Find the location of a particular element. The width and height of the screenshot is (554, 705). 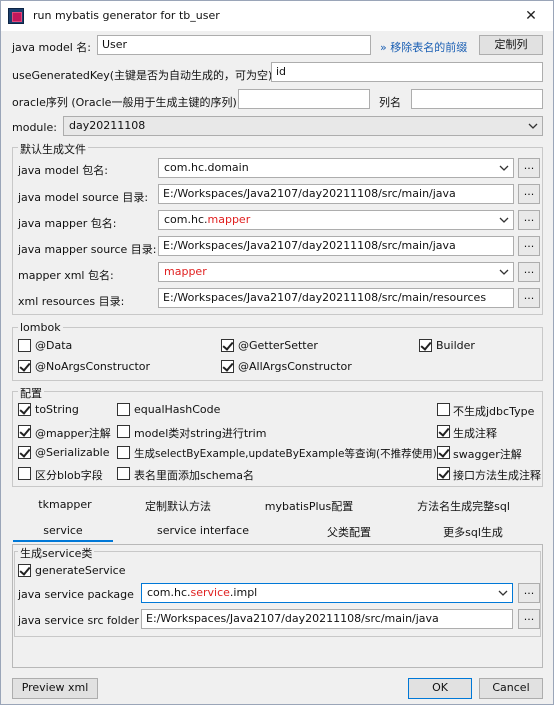

model-package-value: com.hc.domain is located at coordinates (206, 167).